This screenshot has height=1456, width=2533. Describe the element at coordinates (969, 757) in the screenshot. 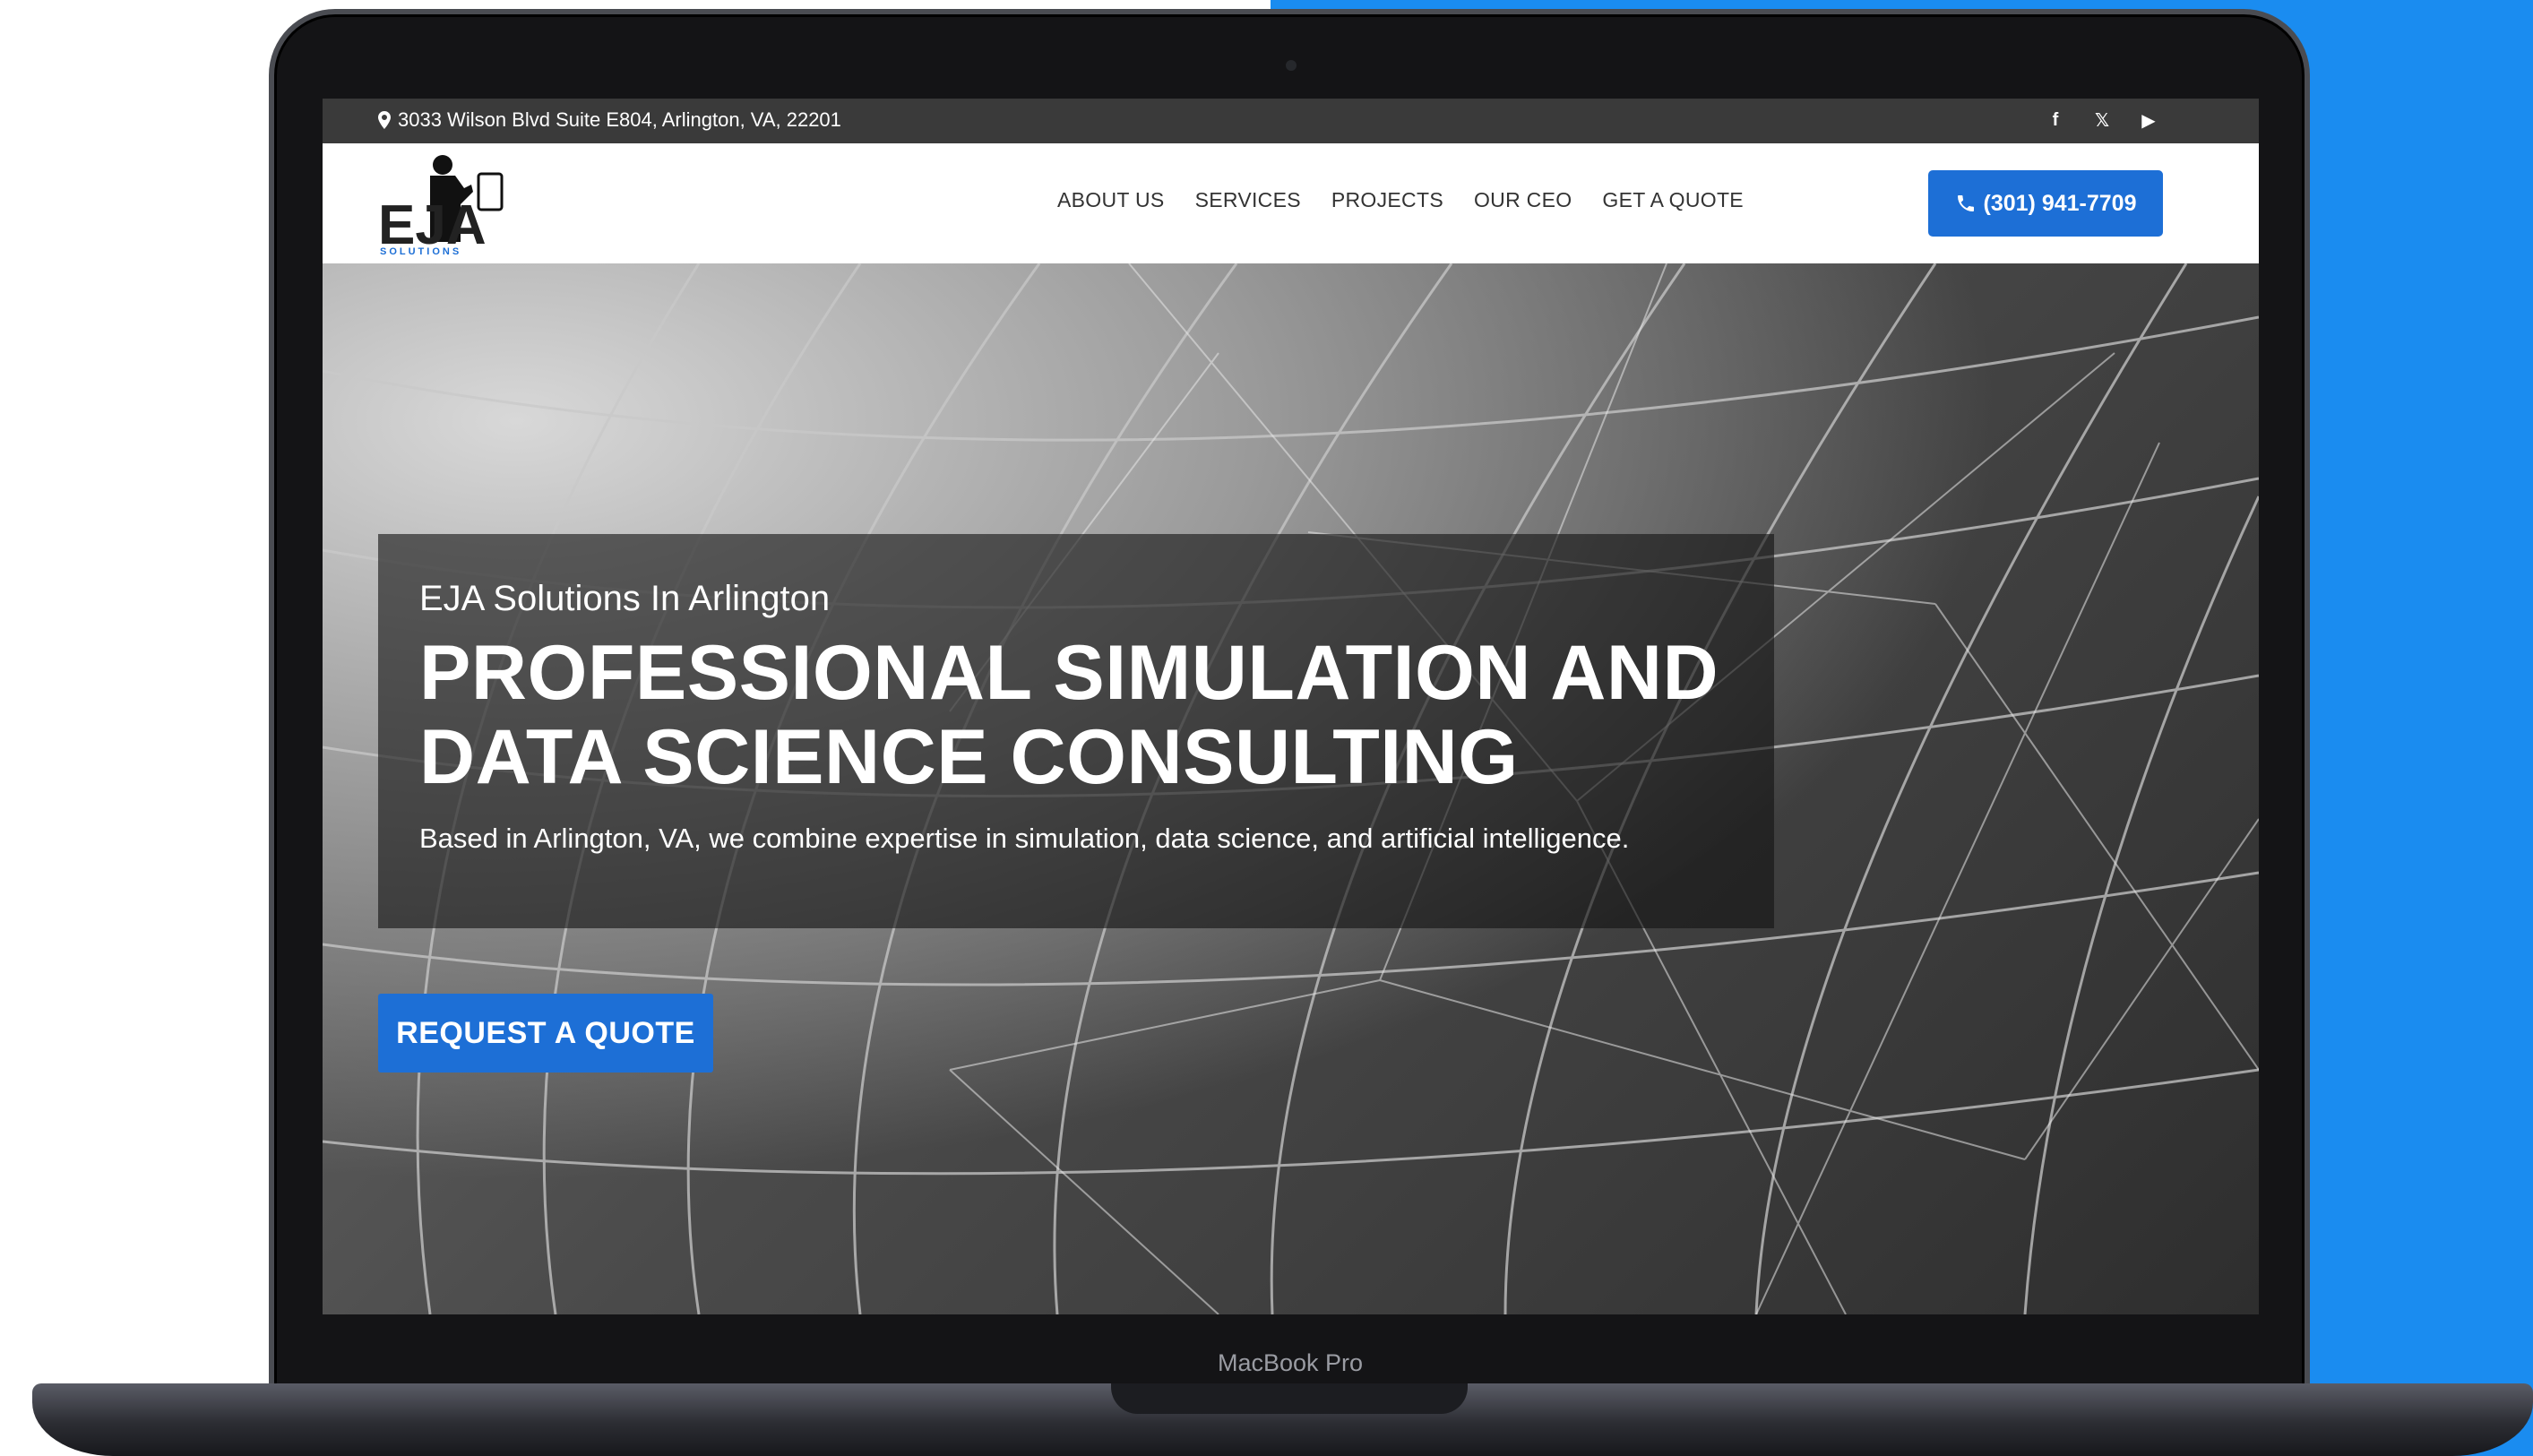

I see `hero-title-line-2: DATA SCIENCE CONSULTING` at that location.